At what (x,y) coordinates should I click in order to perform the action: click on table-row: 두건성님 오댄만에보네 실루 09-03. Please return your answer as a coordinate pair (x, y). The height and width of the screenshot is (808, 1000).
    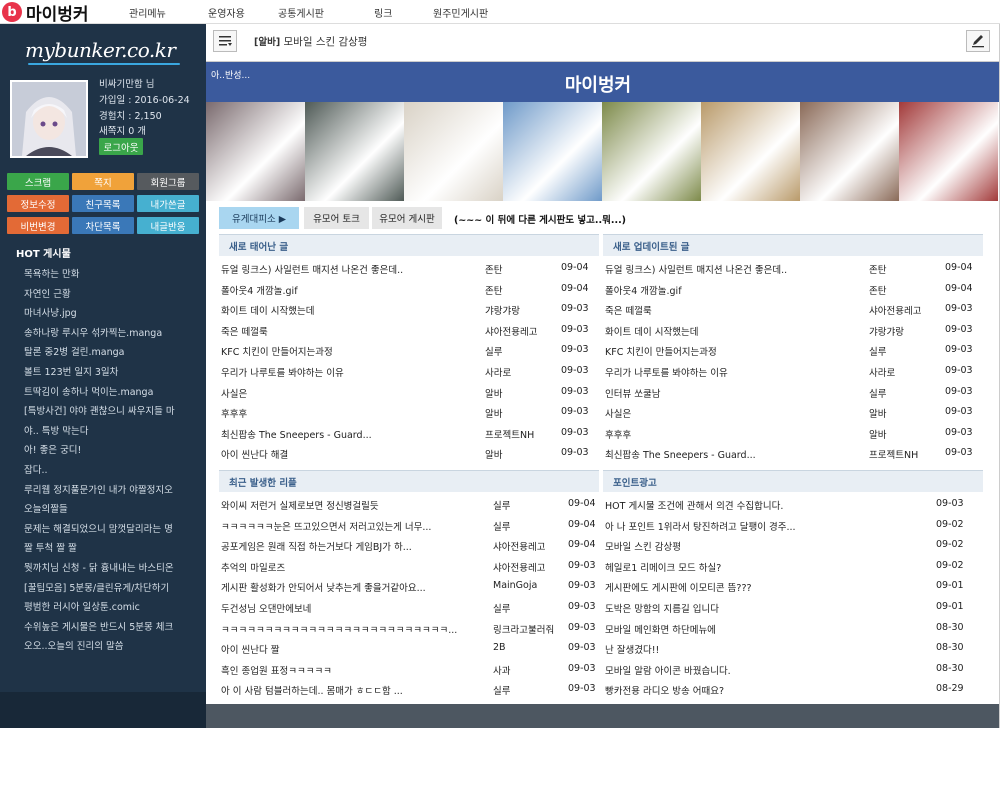
    Looking at the image, I should click on (409, 607).